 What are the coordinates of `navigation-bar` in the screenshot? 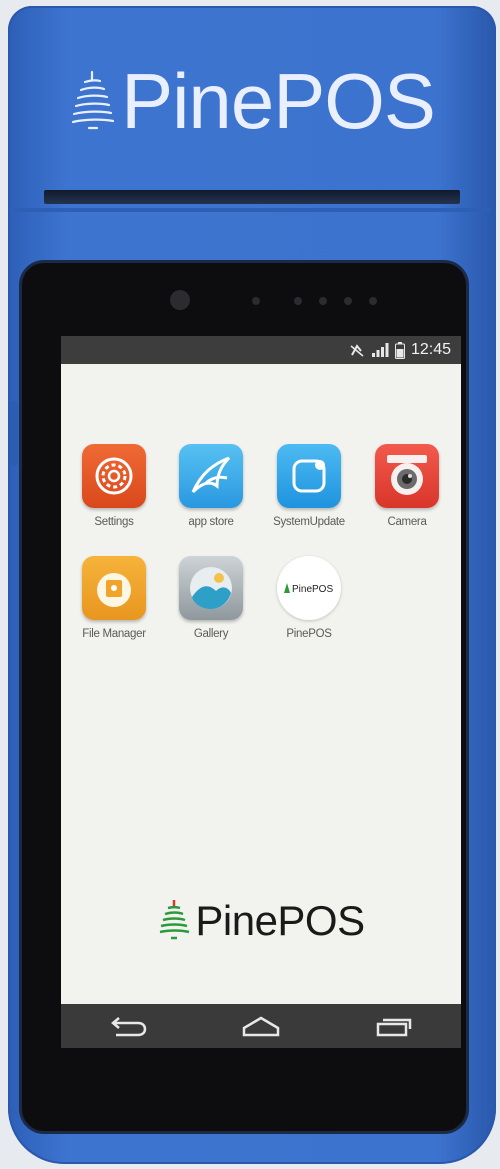 It's located at (261, 1026).